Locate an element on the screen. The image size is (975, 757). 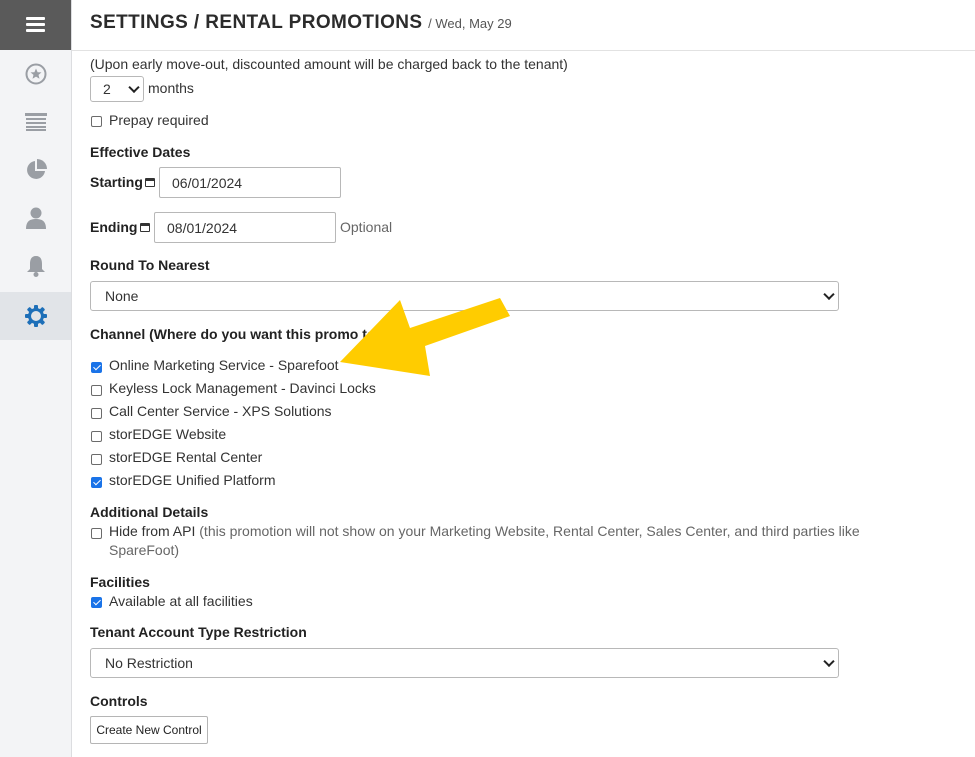
ending-date-input: 08/01/2024 is located at coordinates (245, 227).